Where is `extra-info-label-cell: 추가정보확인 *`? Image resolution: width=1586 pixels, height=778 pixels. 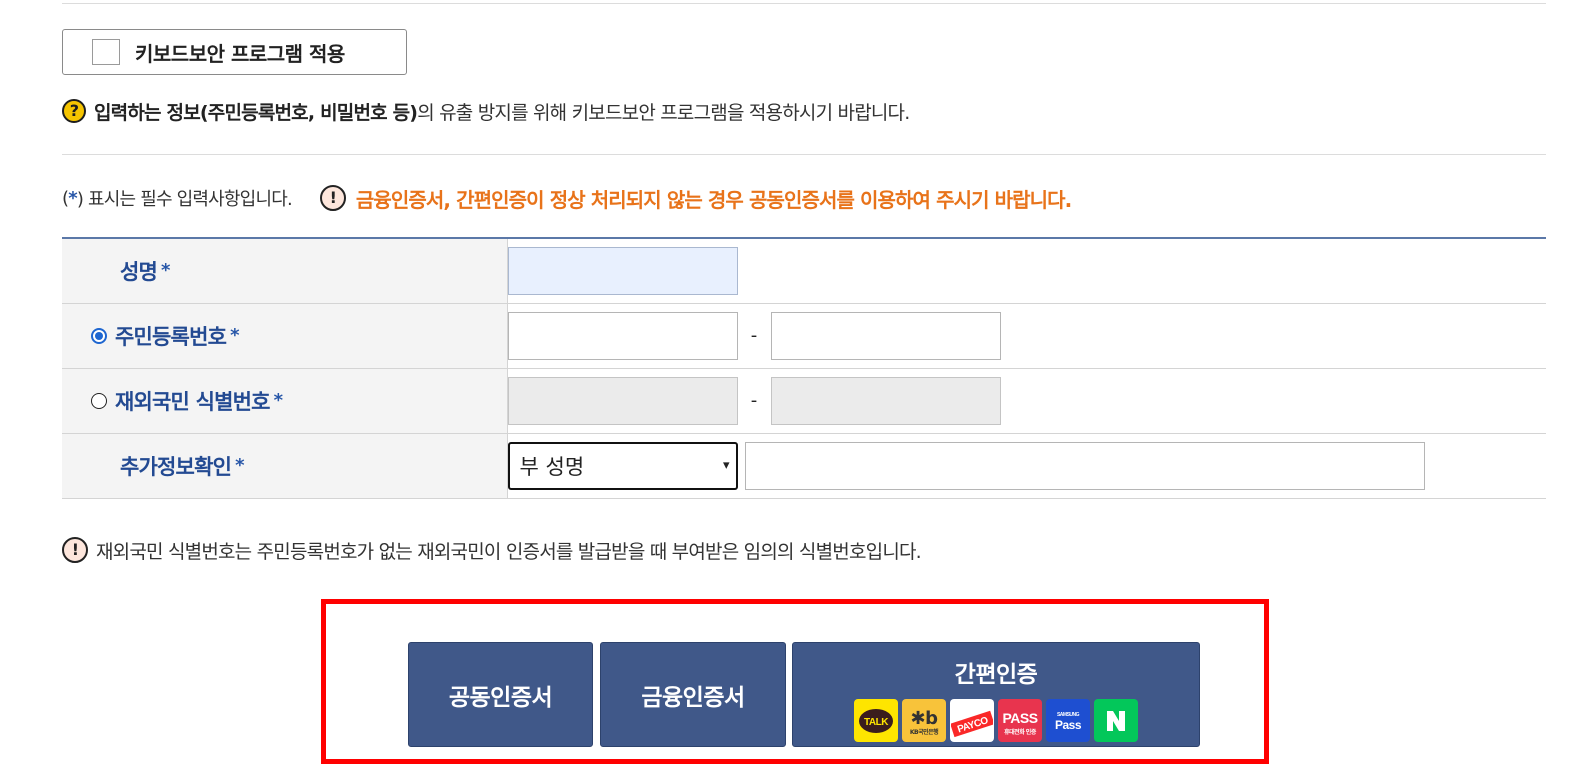 extra-info-label-cell: 추가정보확인 * is located at coordinates (285, 466).